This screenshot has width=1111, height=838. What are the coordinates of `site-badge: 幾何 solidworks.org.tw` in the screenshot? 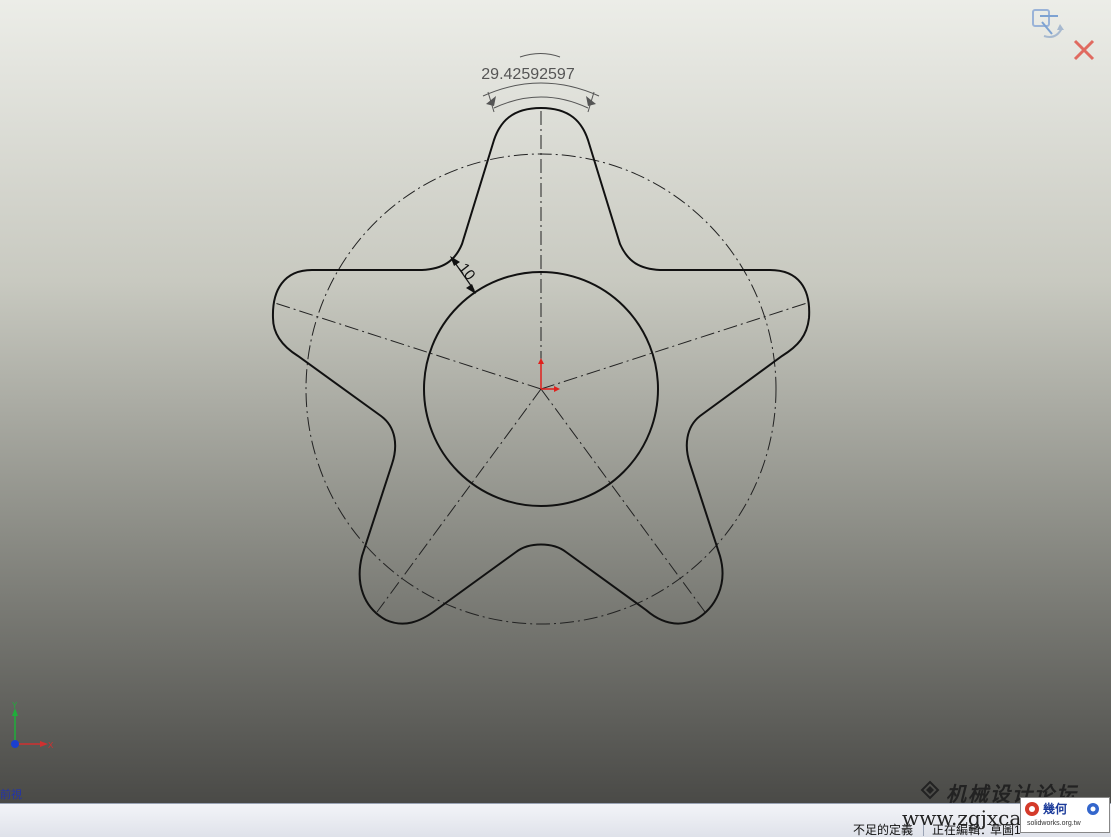 It's located at (1065, 815).